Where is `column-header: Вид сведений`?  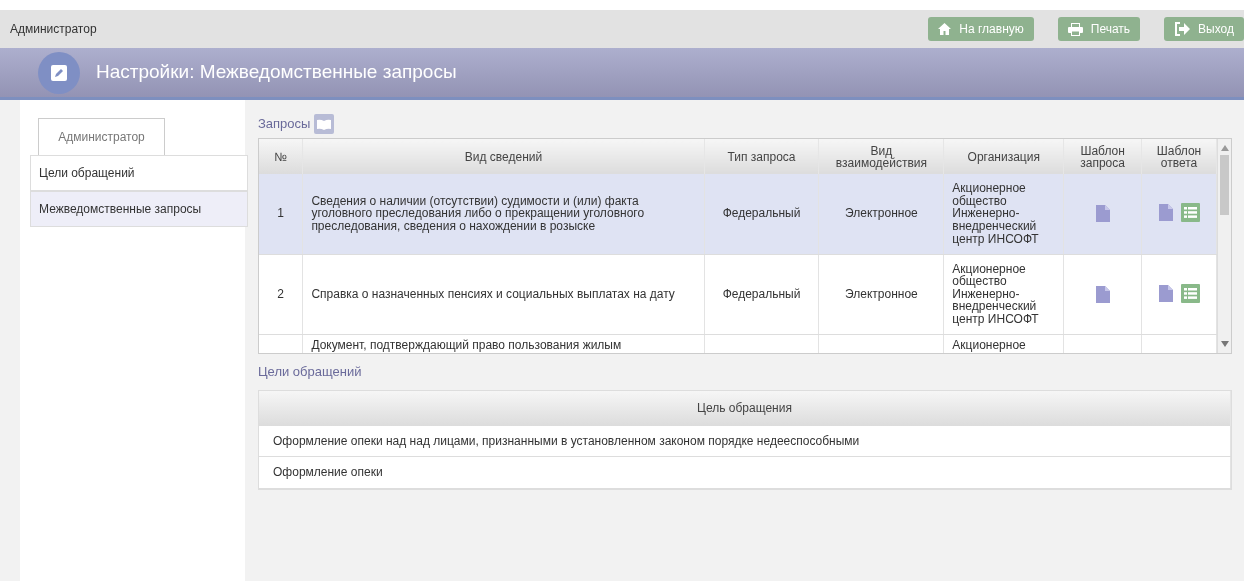
column-header: Вид сведений is located at coordinates (503, 156).